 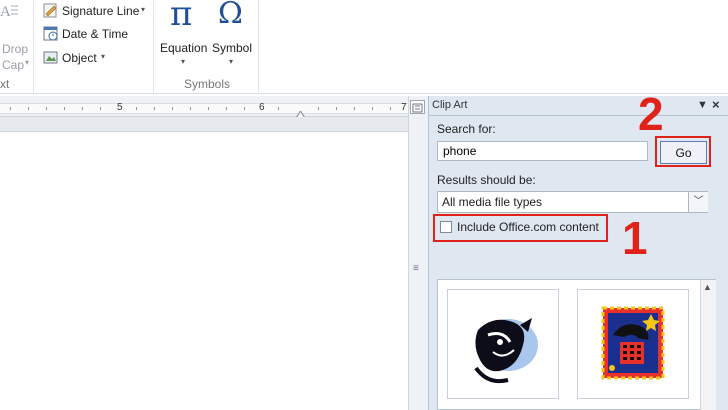 What do you see at coordinates (698, 202) in the screenshot?
I see `chevron-down-icon: ﹀` at bounding box center [698, 202].